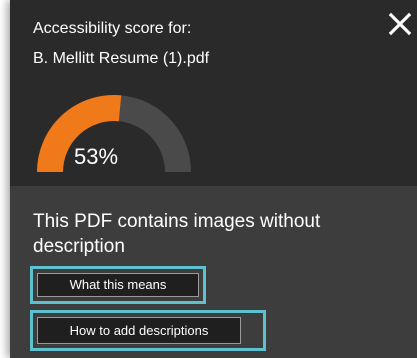  I want to click on score-percentage: 53%, so click(96, 156).